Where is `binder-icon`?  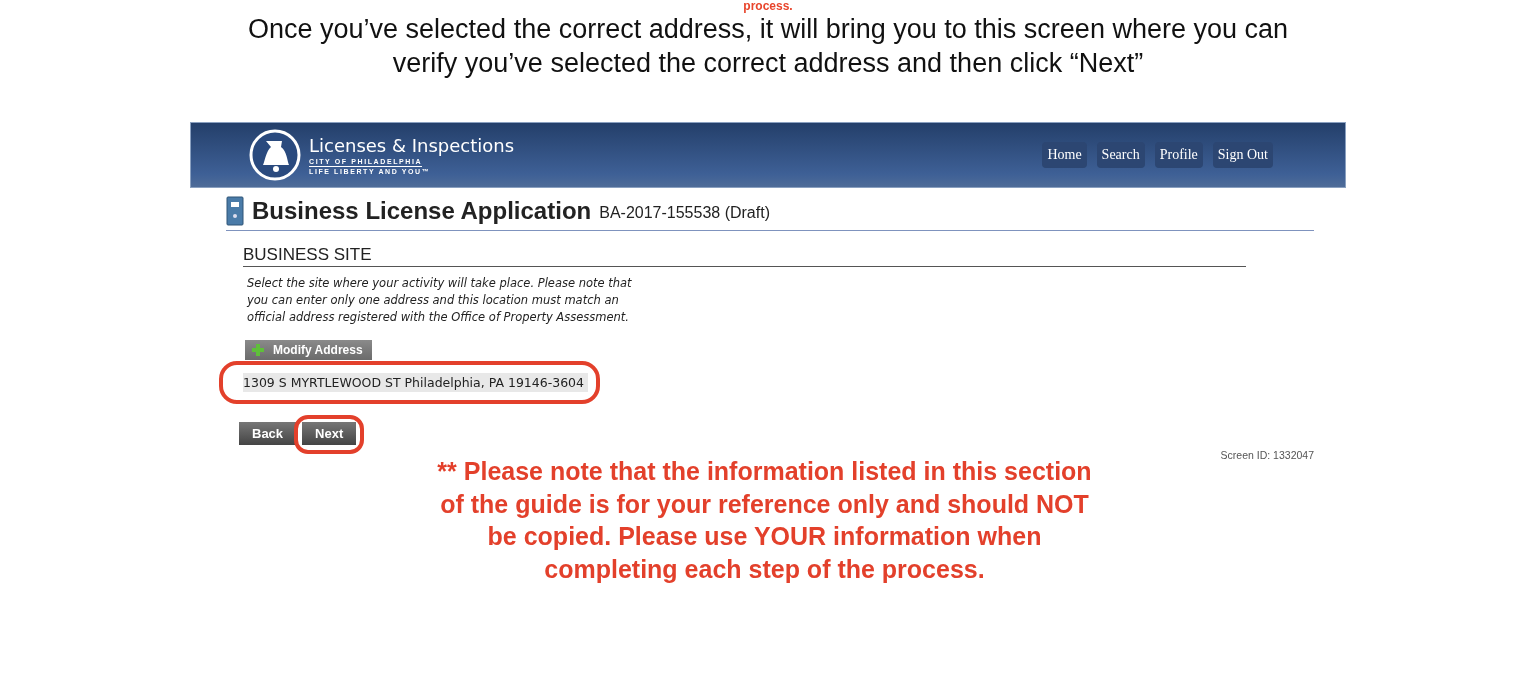
binder-icon is located at coordinates (235, 211).